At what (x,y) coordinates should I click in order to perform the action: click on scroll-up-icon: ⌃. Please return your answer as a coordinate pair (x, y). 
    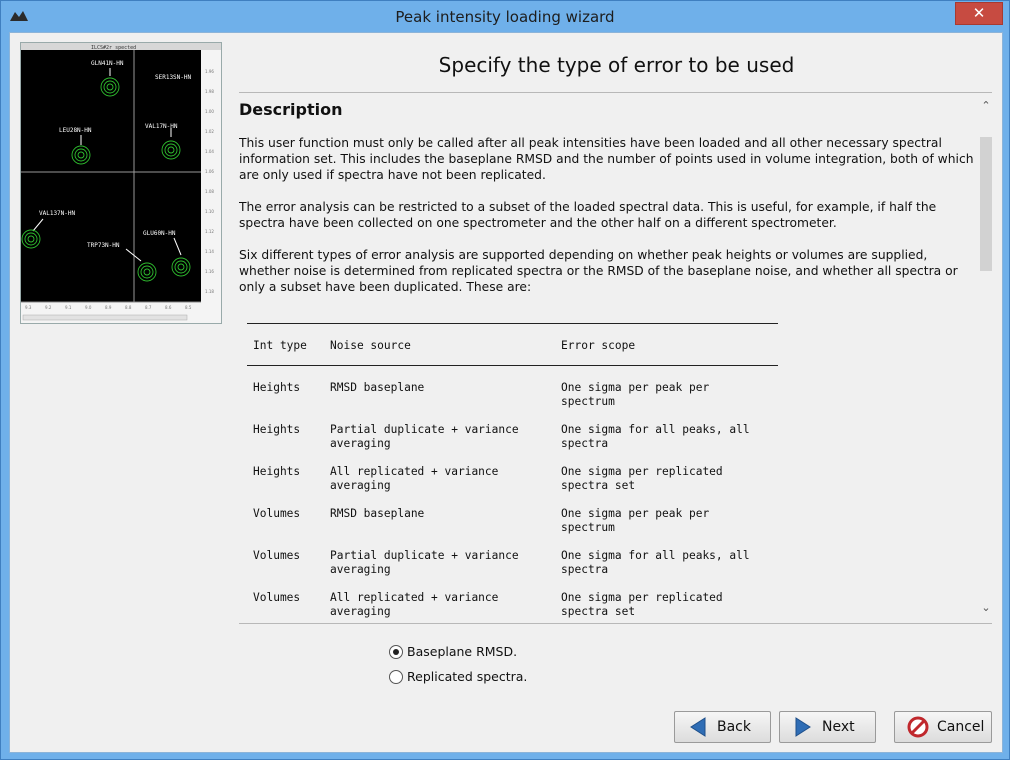
    Looking at the image, I should click on (986, 107).